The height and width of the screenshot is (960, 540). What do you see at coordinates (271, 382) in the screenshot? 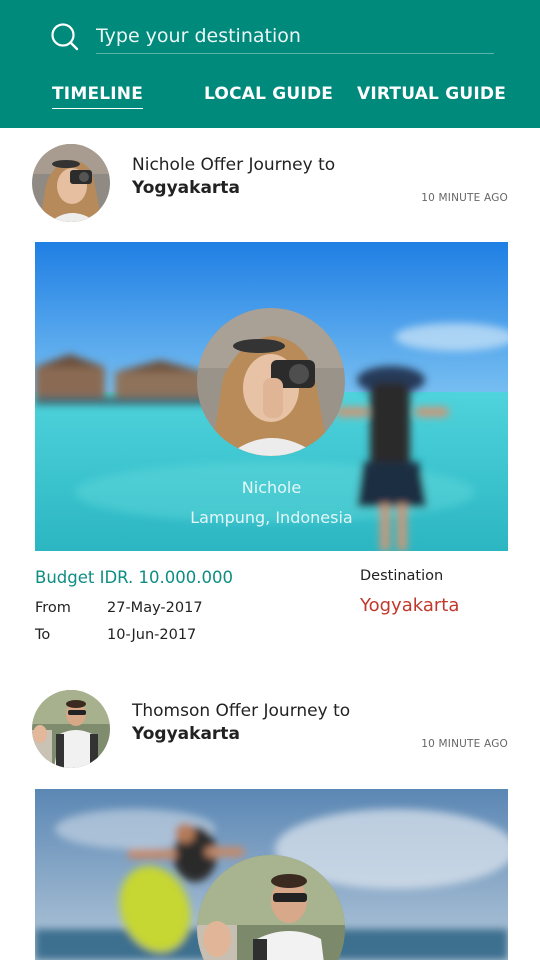
I see `guide-avatar` at bounding box center [271, 382].